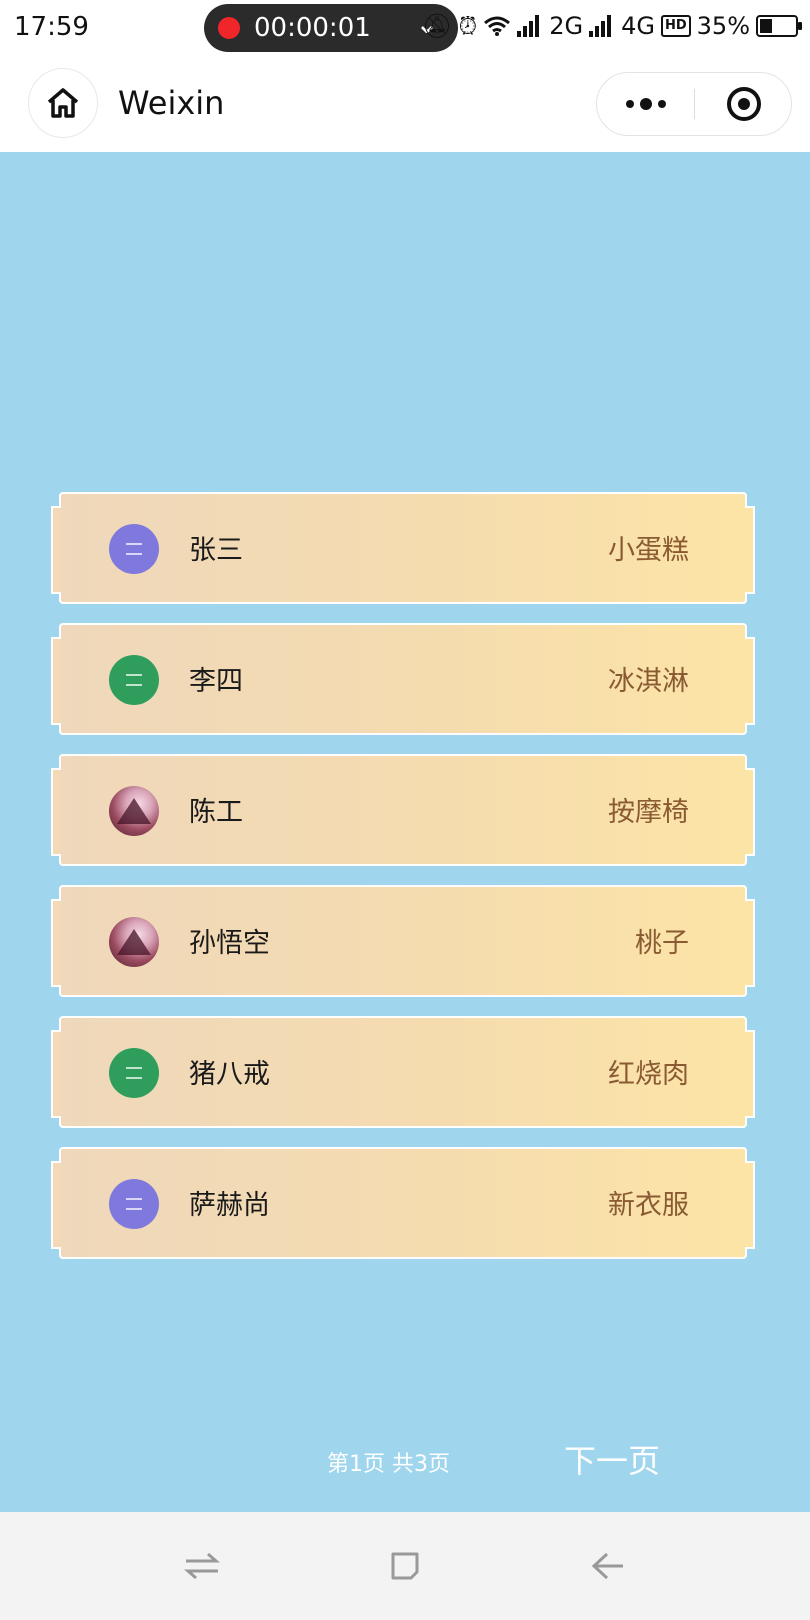  What do you see at coordinates (312, 28) in the screenshot?
I see `recording-time: 00:00:01` at bounding box center [312, 28].